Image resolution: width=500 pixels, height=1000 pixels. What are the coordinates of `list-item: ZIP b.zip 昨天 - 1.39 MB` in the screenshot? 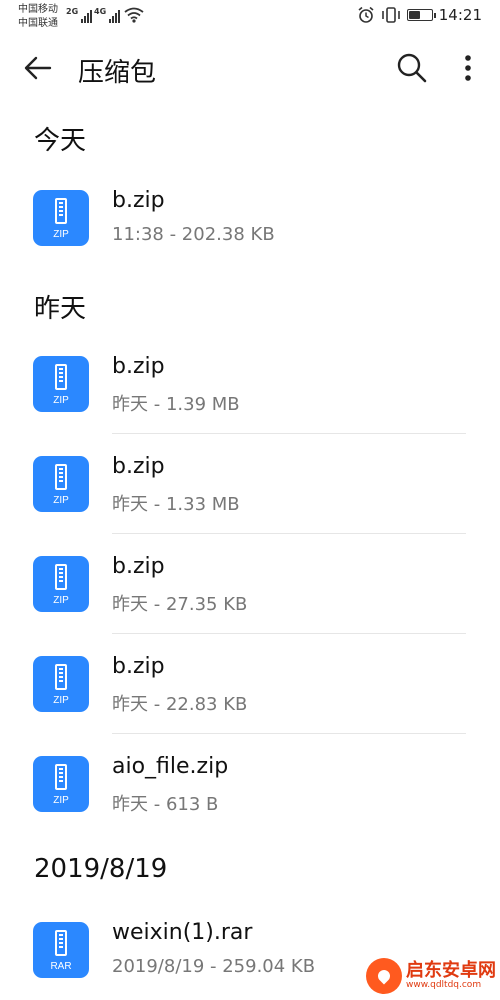 It's located at (250, 384).